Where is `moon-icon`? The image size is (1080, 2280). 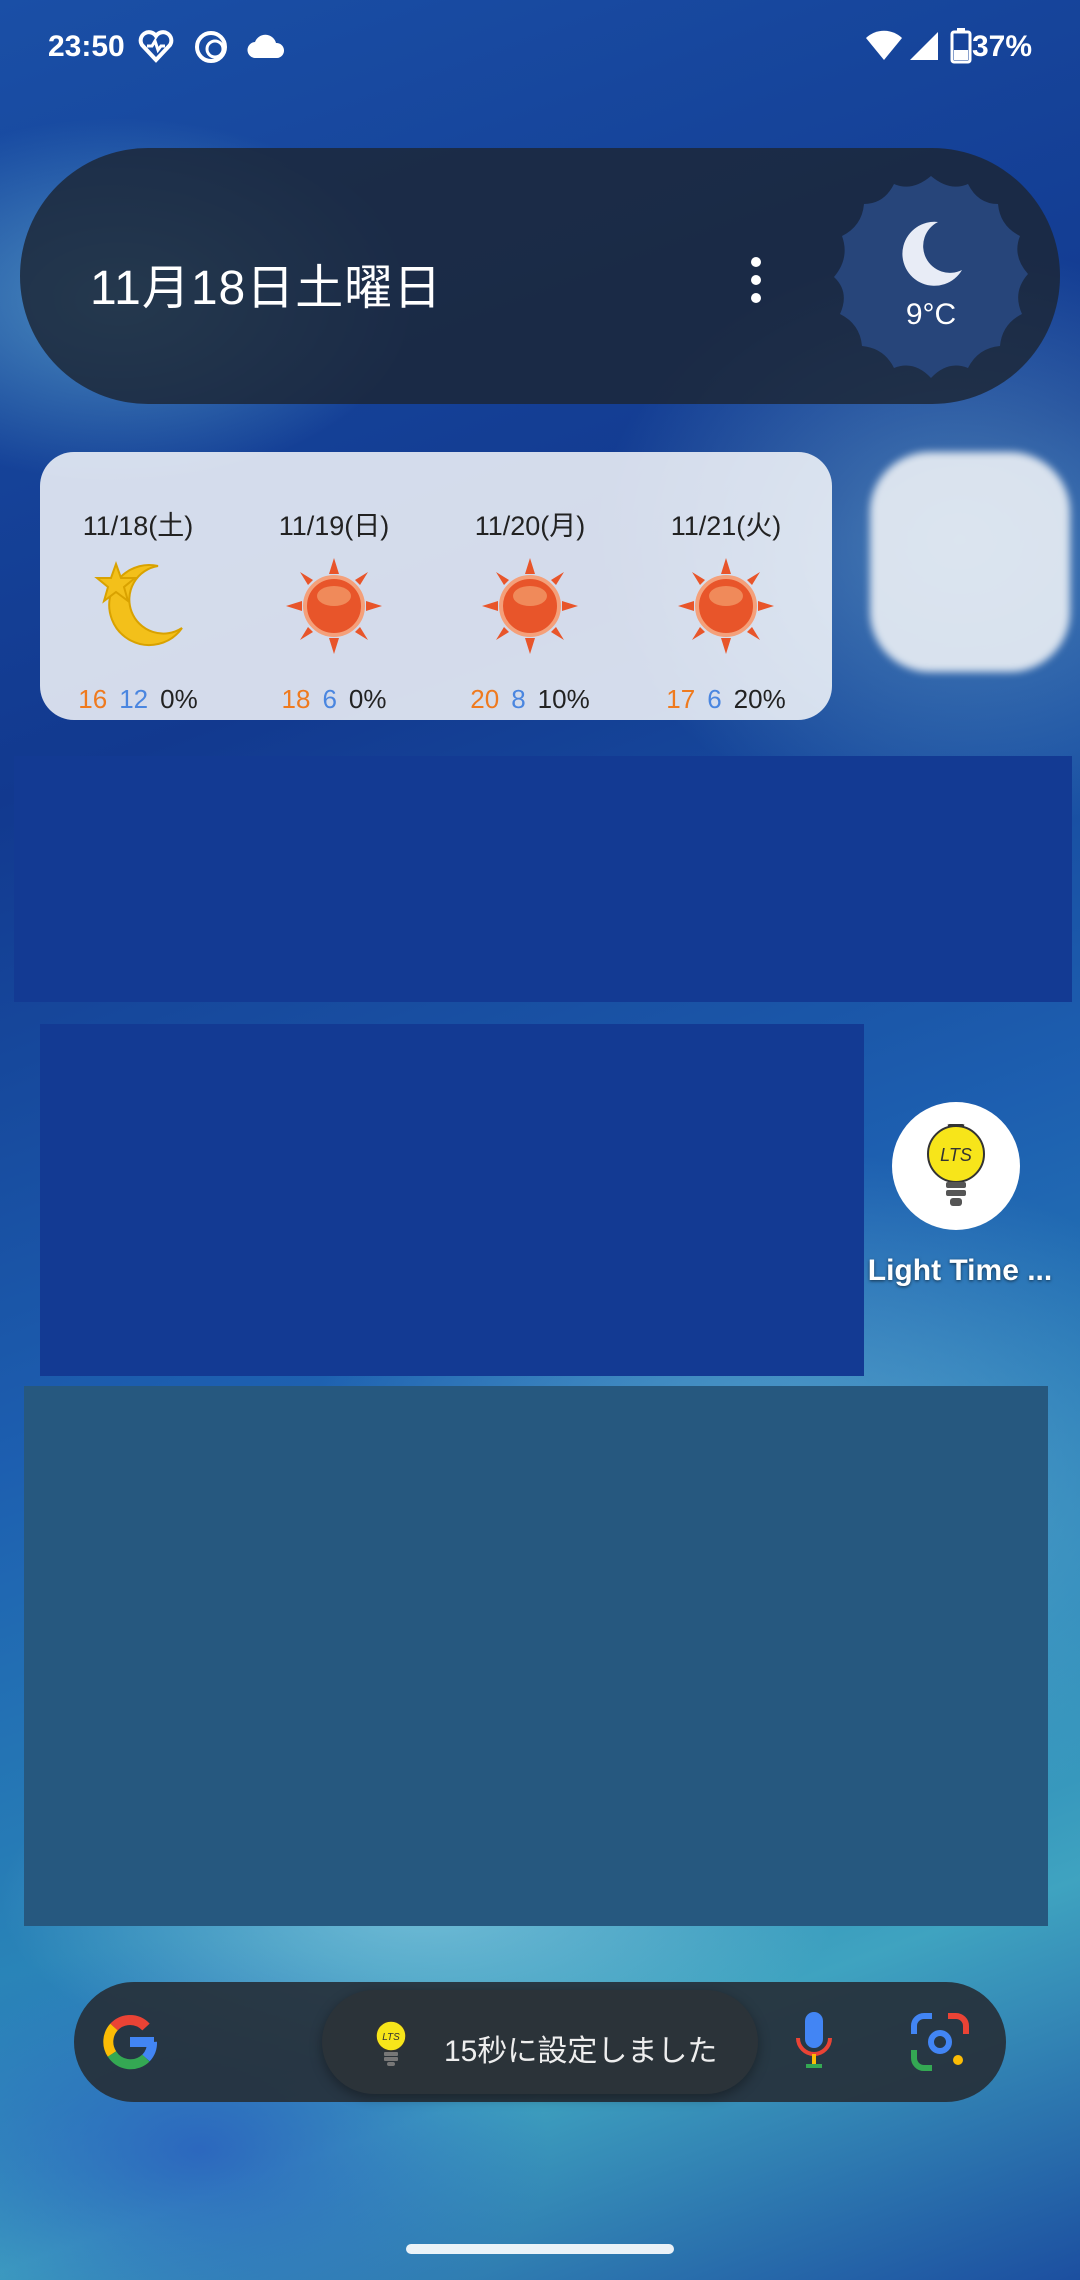 moon-icon is located at coordinates (932, 253).